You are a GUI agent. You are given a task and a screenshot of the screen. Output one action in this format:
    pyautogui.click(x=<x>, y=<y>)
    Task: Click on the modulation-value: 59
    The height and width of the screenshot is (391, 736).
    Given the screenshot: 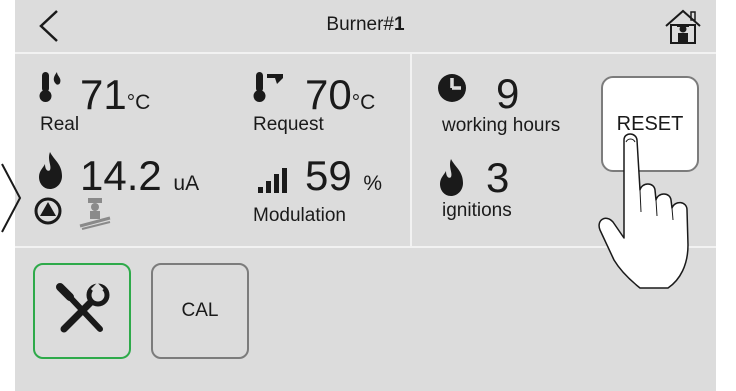 What is the action you would take?
    pyautogui.click(x=328, y=175)
    